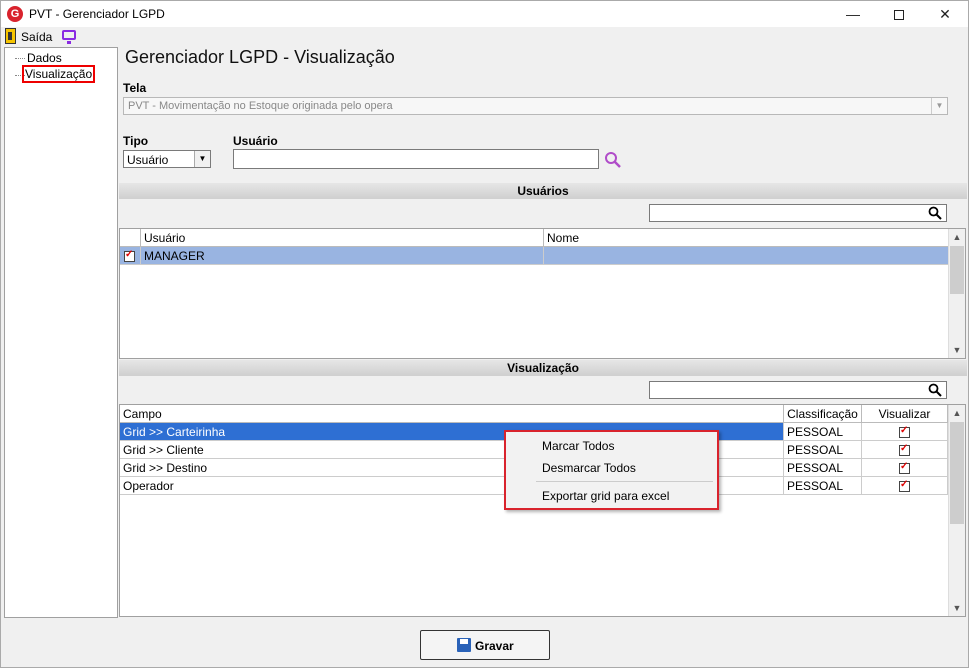 This screenshot has width=969, height=668. What do you see at coordinates (20, 58) in the screenshot?
I see `tree-connector` at bounding box center [20, 58].